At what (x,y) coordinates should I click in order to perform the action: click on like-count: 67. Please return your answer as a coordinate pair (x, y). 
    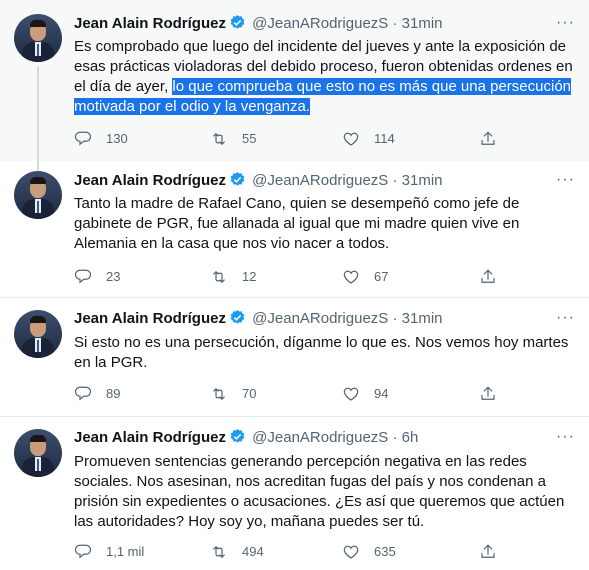
    Looking at the image, I should click on (381, 276).